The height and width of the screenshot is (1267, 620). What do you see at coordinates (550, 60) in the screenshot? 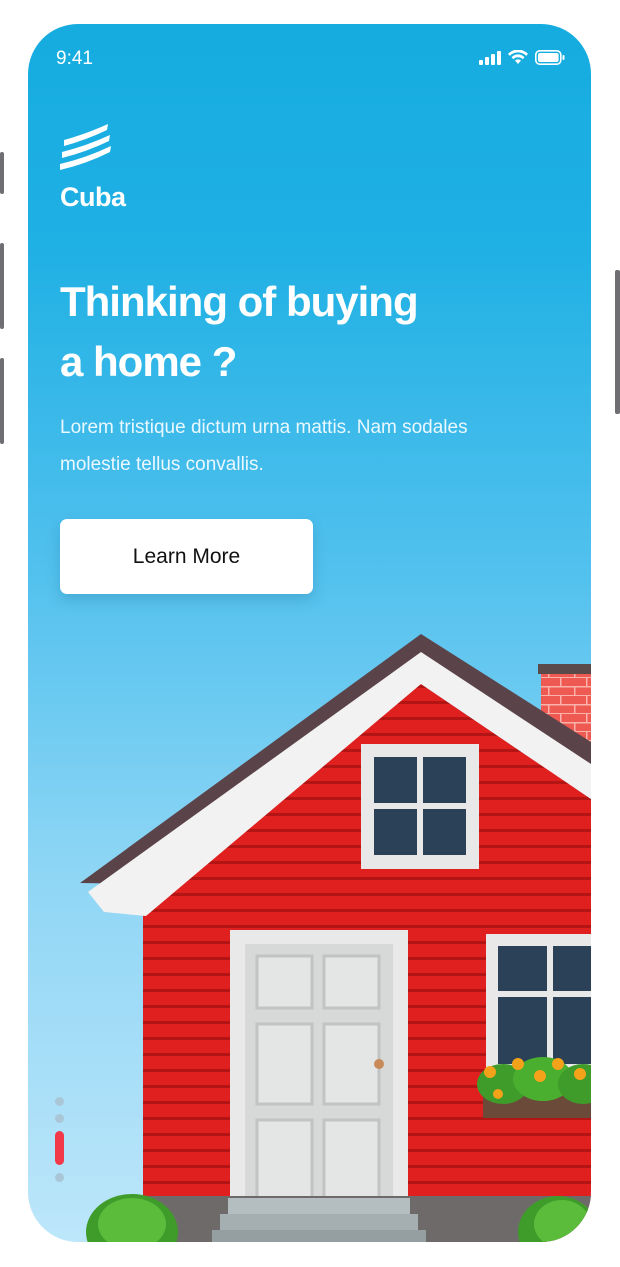
I see `battery-icon` at bounding box center [550, 60].